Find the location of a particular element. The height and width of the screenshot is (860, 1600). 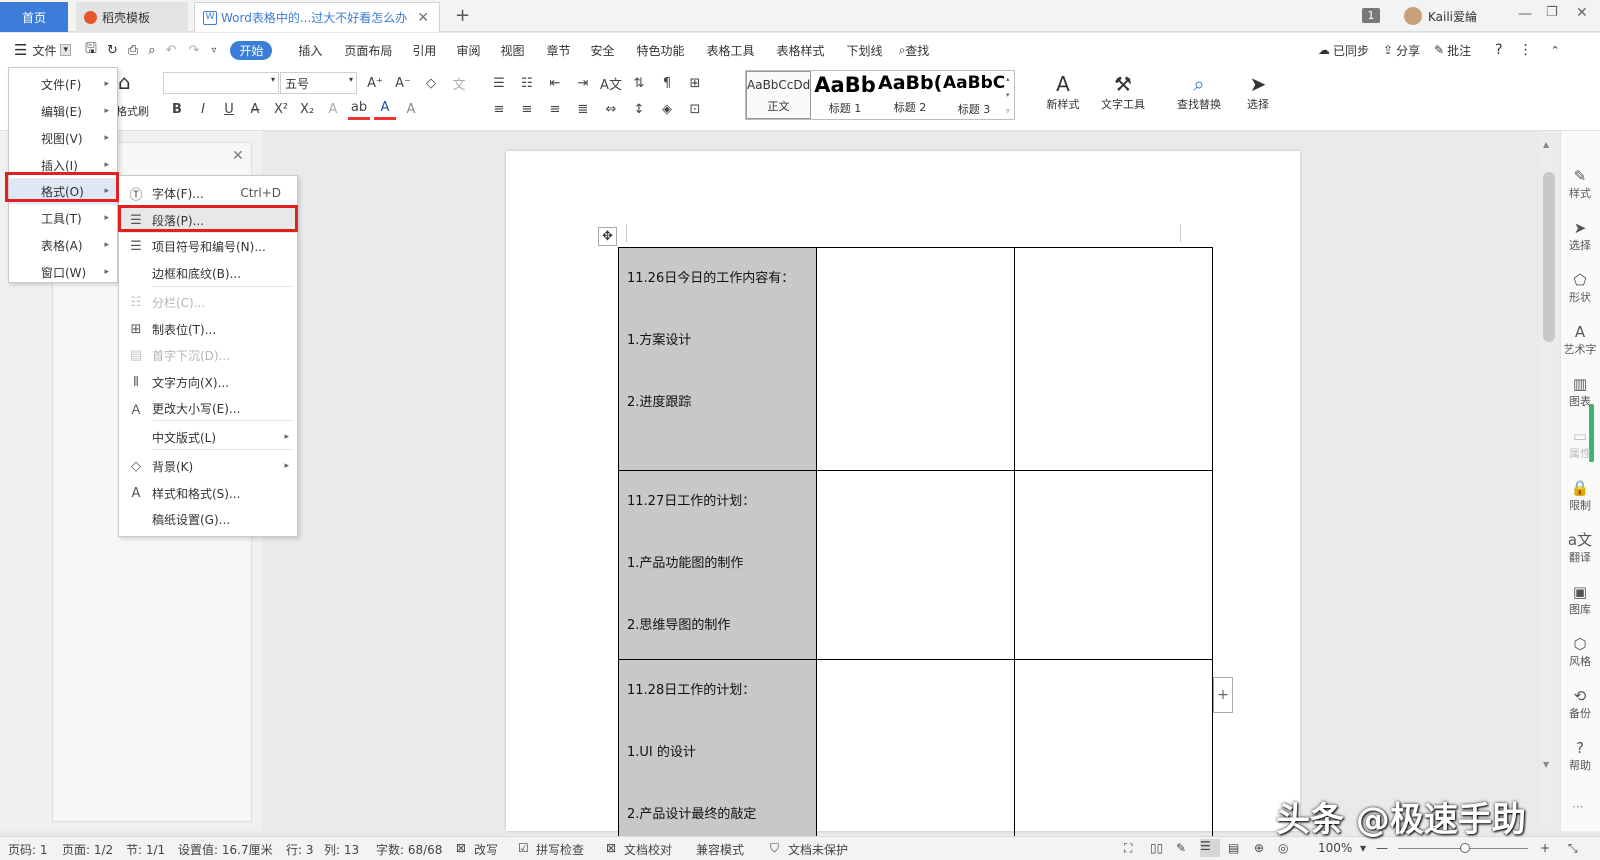

sidebar-wordart-button: A 艺术字 is located at coordinates (1580, 340).